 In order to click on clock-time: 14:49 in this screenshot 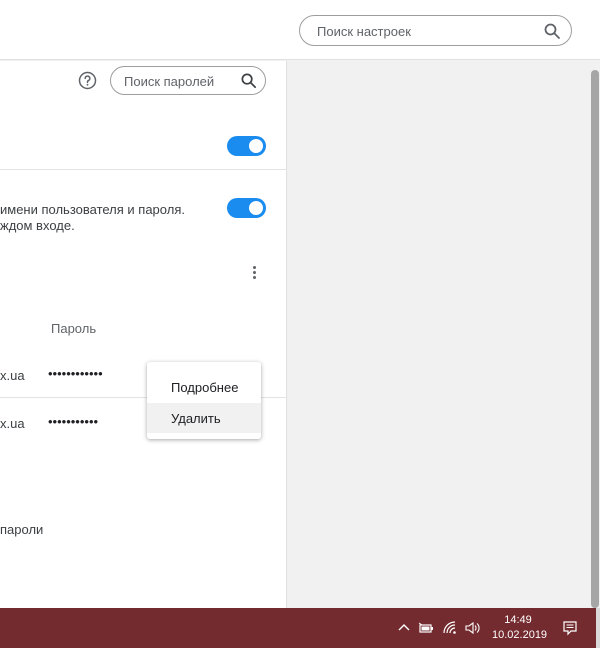, I will do `click(518, 620)`.